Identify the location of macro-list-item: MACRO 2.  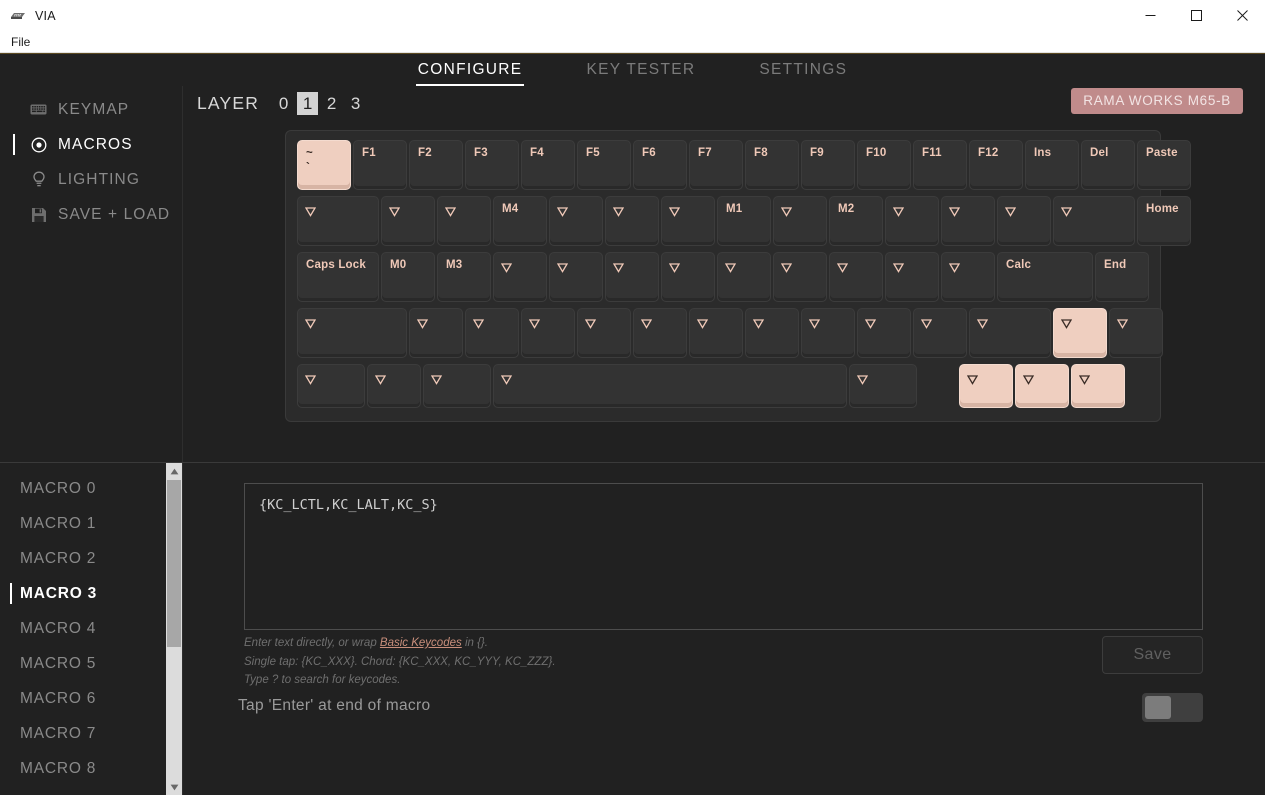
(91, 558).